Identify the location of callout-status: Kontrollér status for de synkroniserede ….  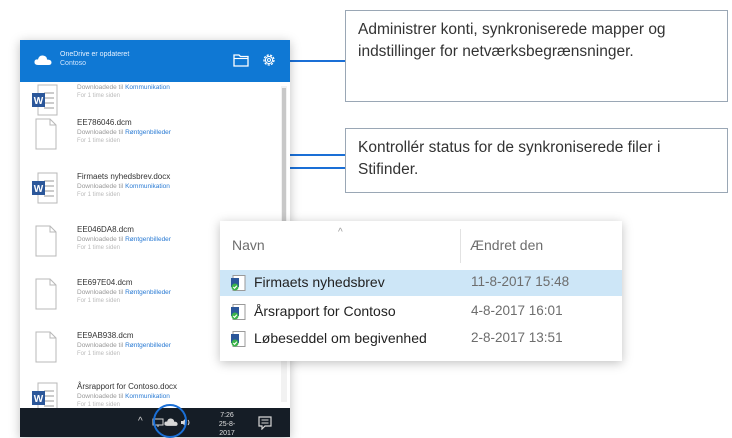
(536, 160).